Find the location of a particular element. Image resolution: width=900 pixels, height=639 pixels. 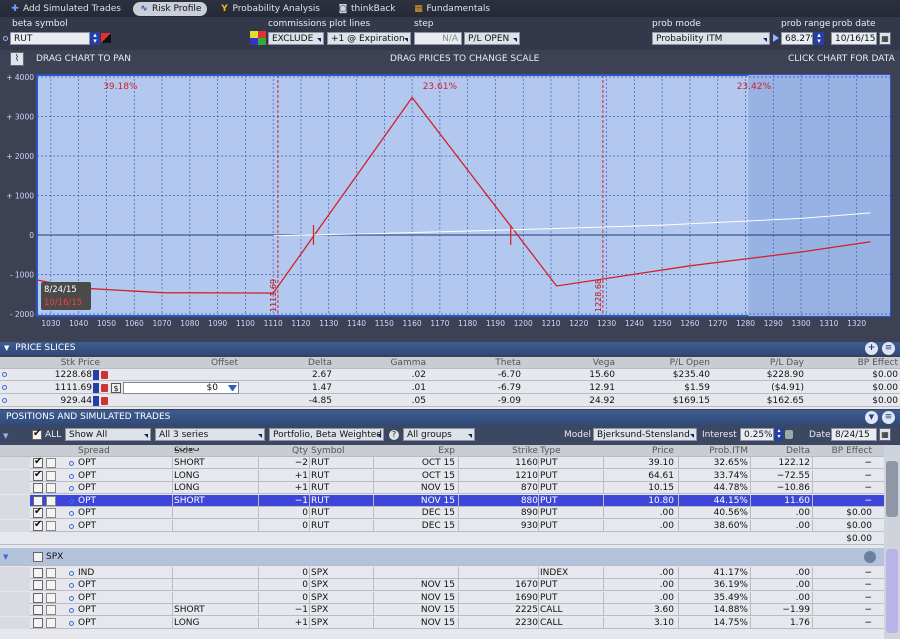

grid-color-icon is located at coordinates (258, 38).